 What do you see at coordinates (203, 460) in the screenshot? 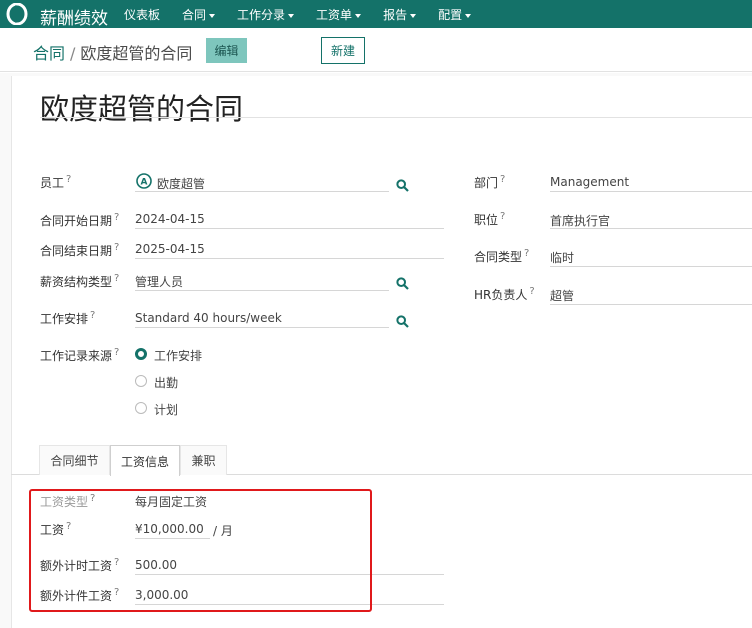
I see `tab-part-time: 兼职` at bounding box center [203, 460].